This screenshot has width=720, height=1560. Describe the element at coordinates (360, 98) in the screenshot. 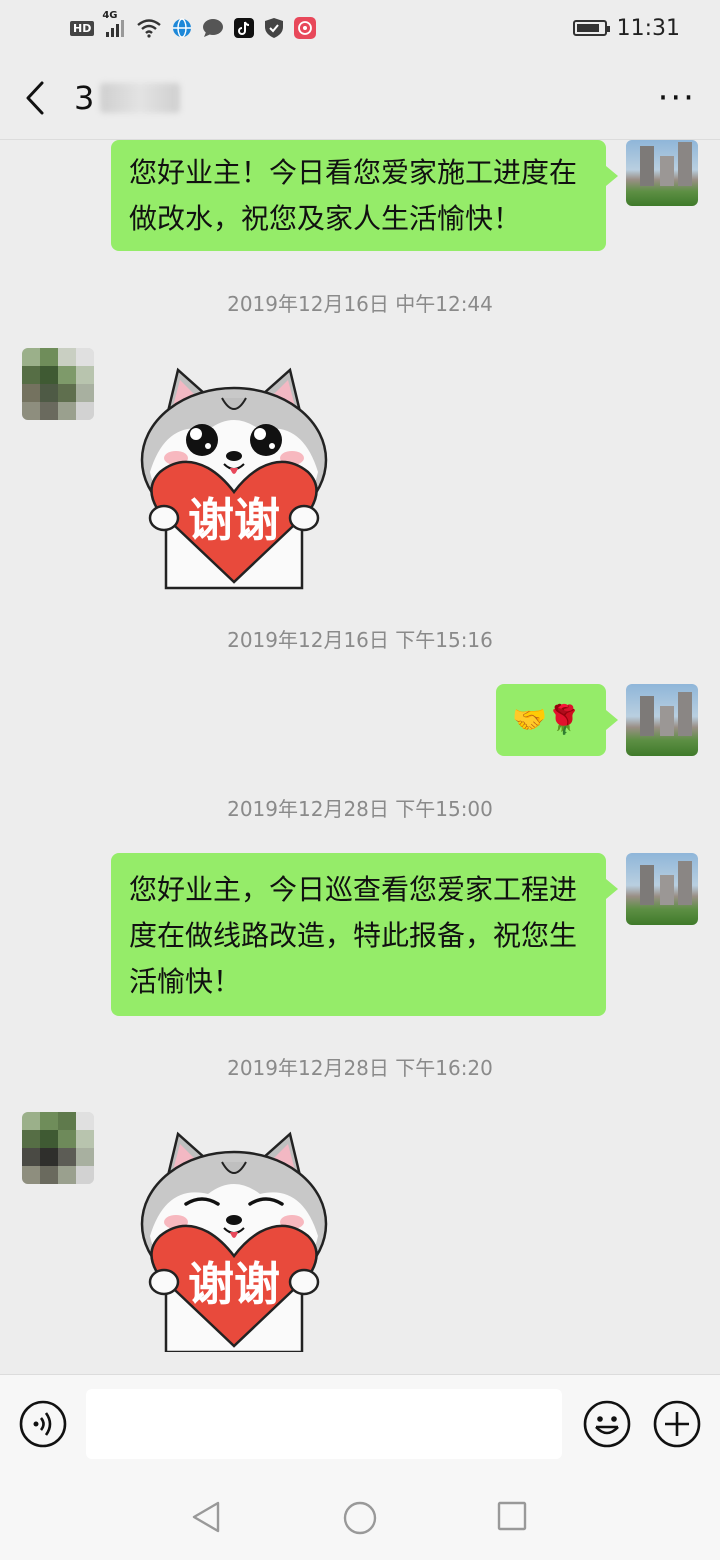

I see `chat-header: 3 ···` at that location.